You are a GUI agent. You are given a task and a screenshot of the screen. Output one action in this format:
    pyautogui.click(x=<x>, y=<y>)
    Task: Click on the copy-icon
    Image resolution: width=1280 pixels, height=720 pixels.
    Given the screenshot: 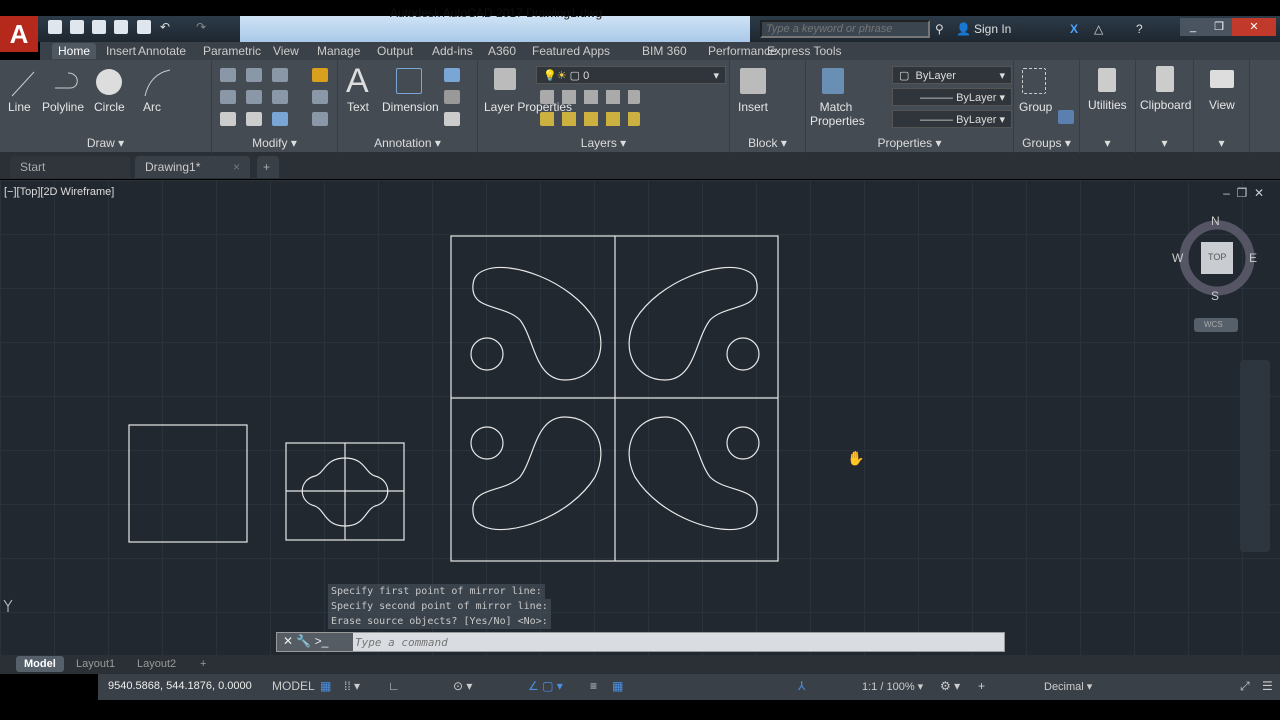 What is the action you would take?
    pyautogui.click(x=228, y=97)
    